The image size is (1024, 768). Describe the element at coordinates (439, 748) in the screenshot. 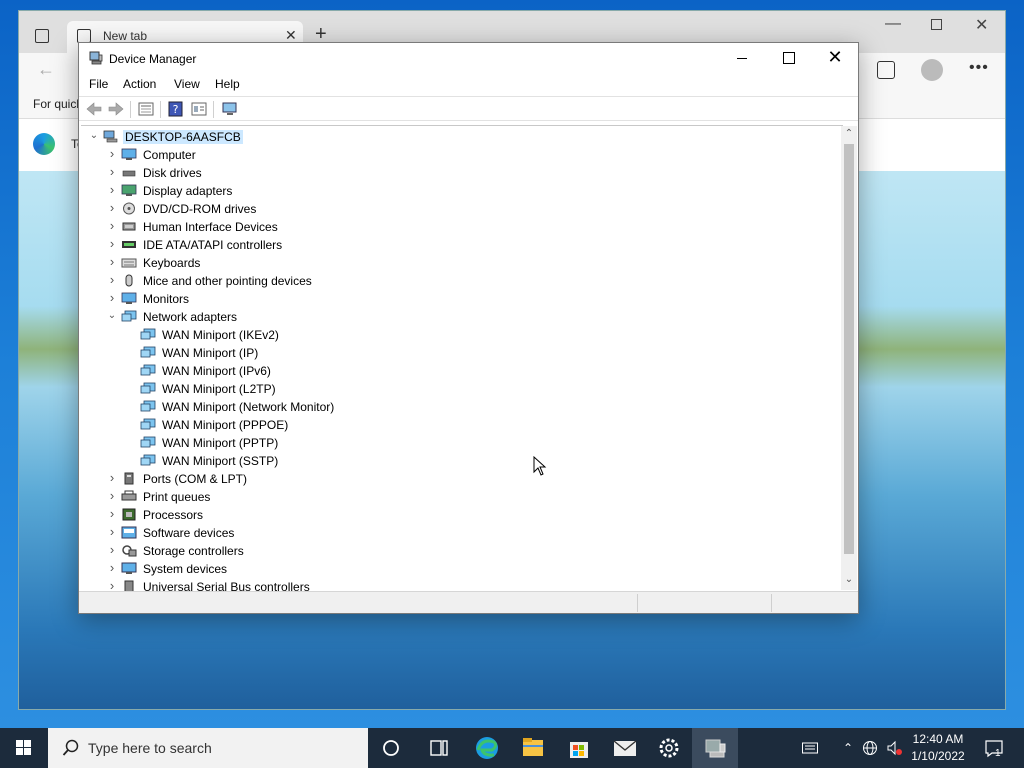

I see `task-view-icon` at that location.